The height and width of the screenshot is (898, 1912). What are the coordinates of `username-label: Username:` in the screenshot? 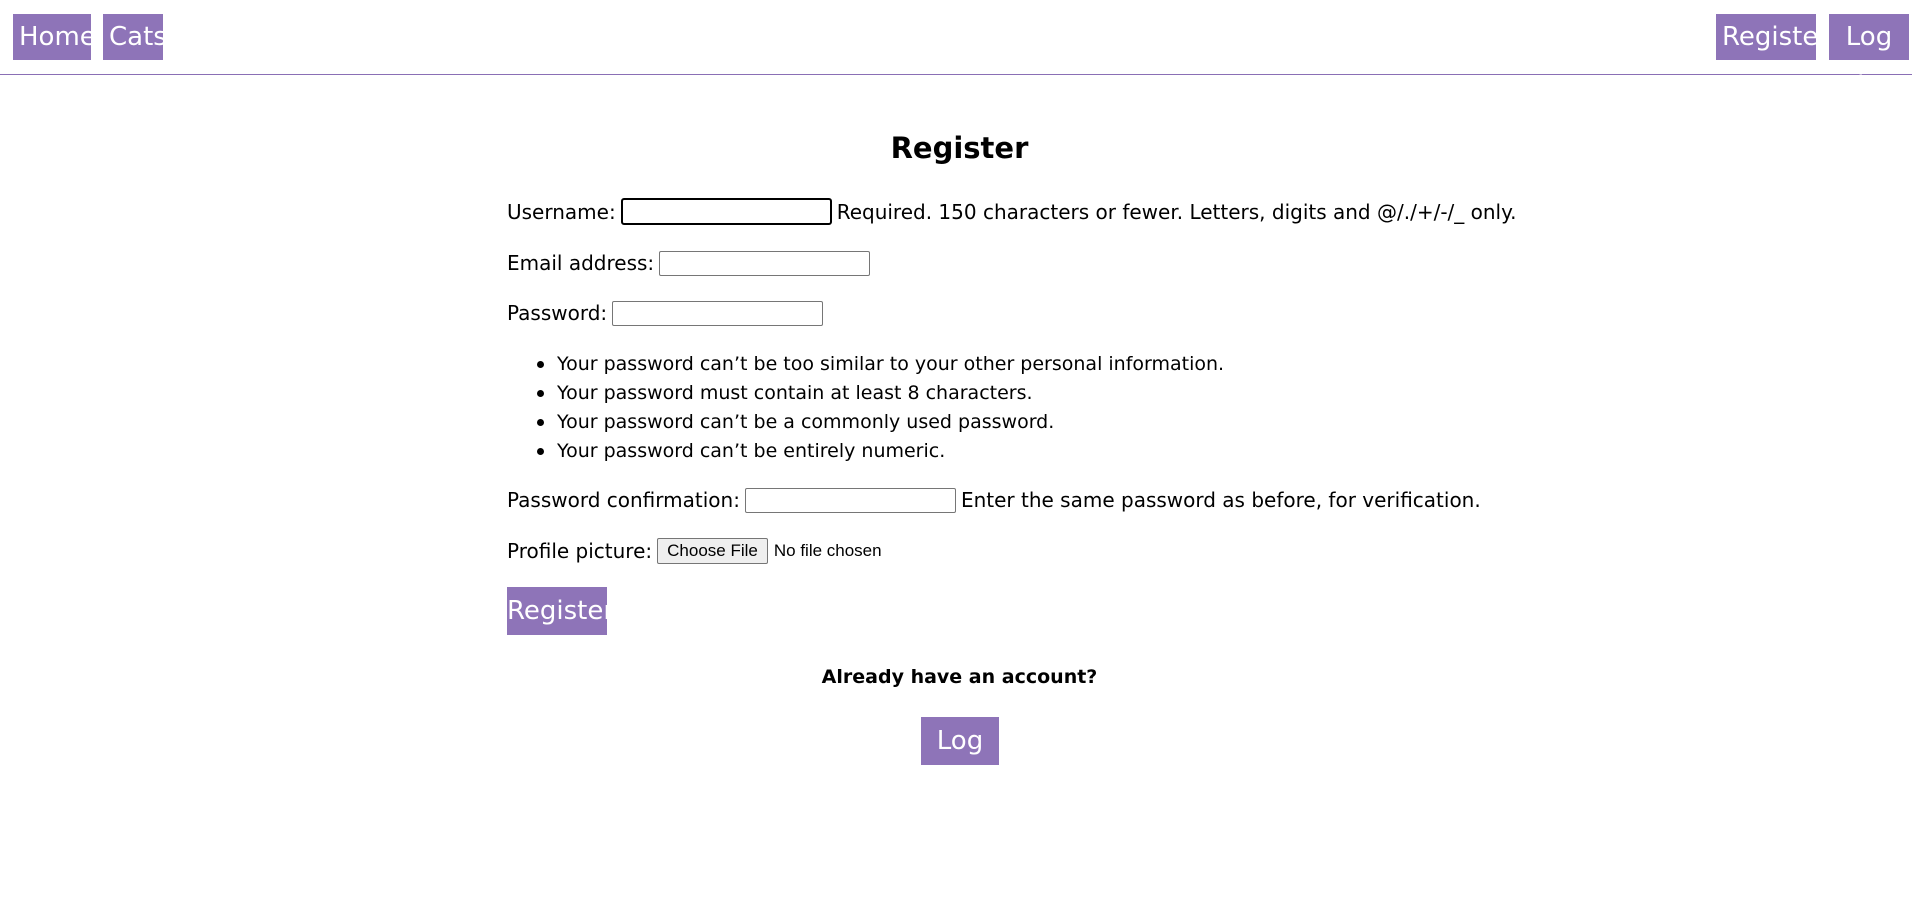 It's located at (561, 211).